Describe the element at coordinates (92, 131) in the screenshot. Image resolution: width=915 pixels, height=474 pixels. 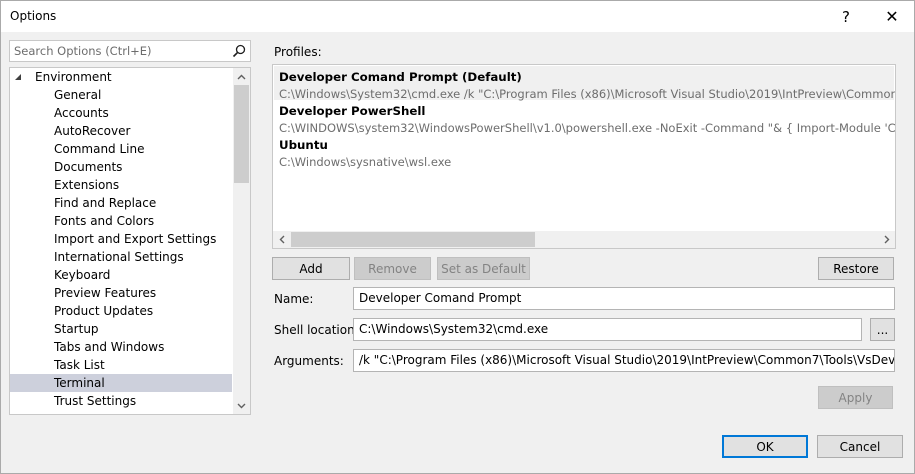
I see `tree-item-label: AutoRecover` at that location.